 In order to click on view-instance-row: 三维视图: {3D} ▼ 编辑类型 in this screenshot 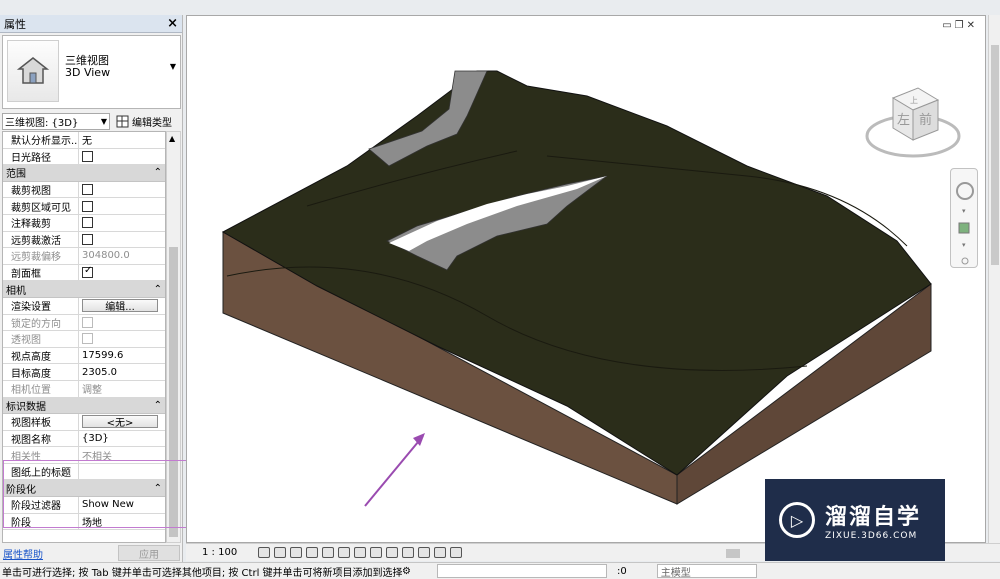, I will do `click(91, 121)`.